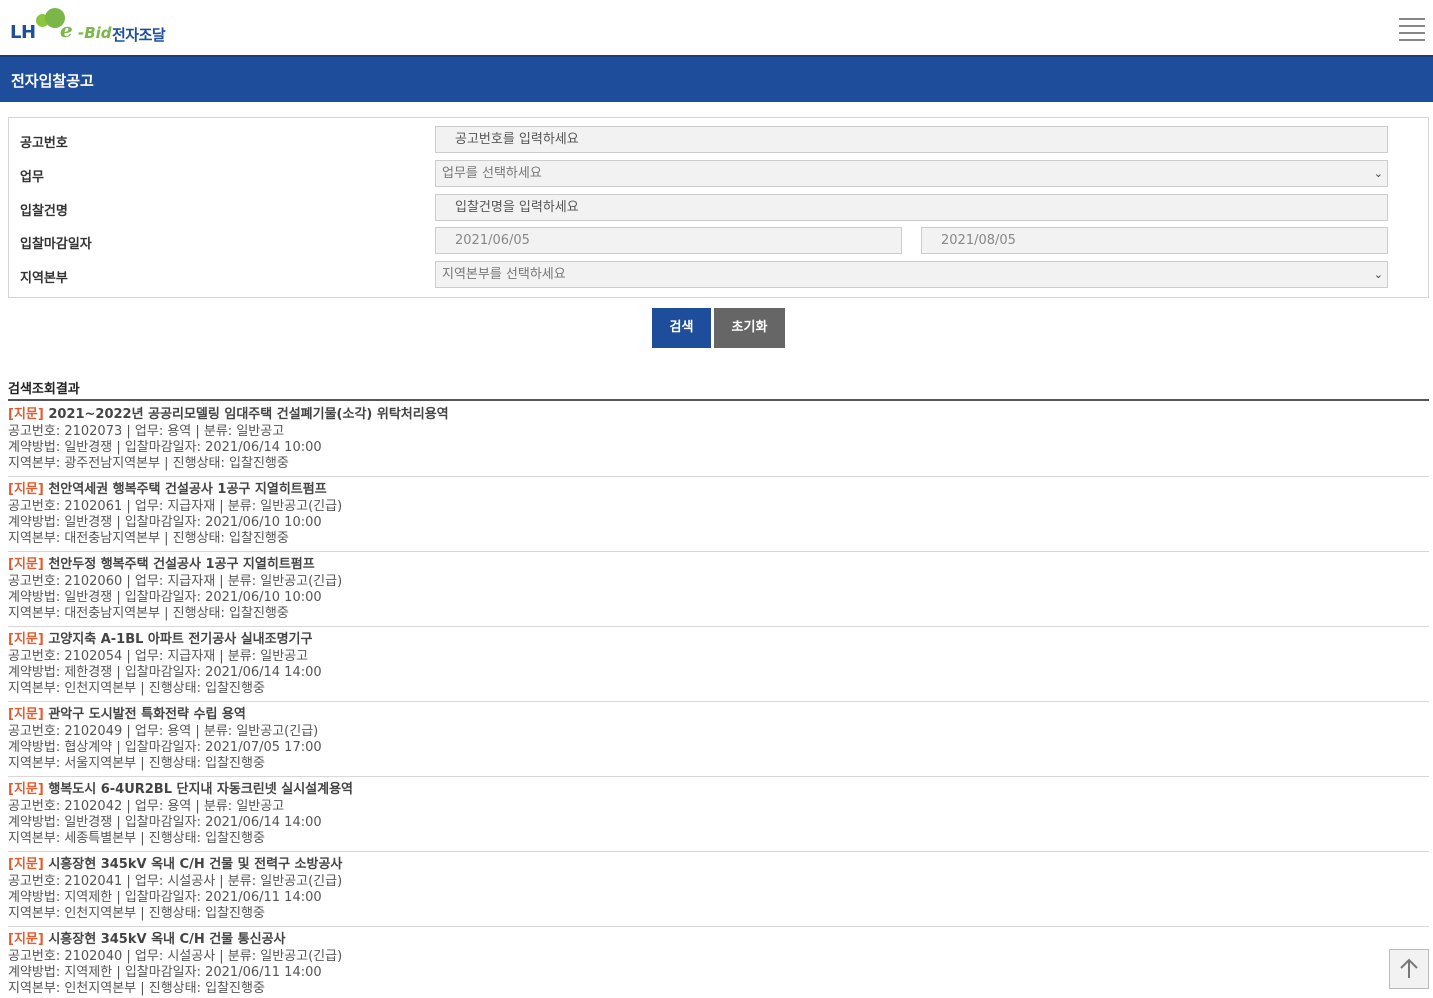  I want to click on results-divider, so click(718, 400).